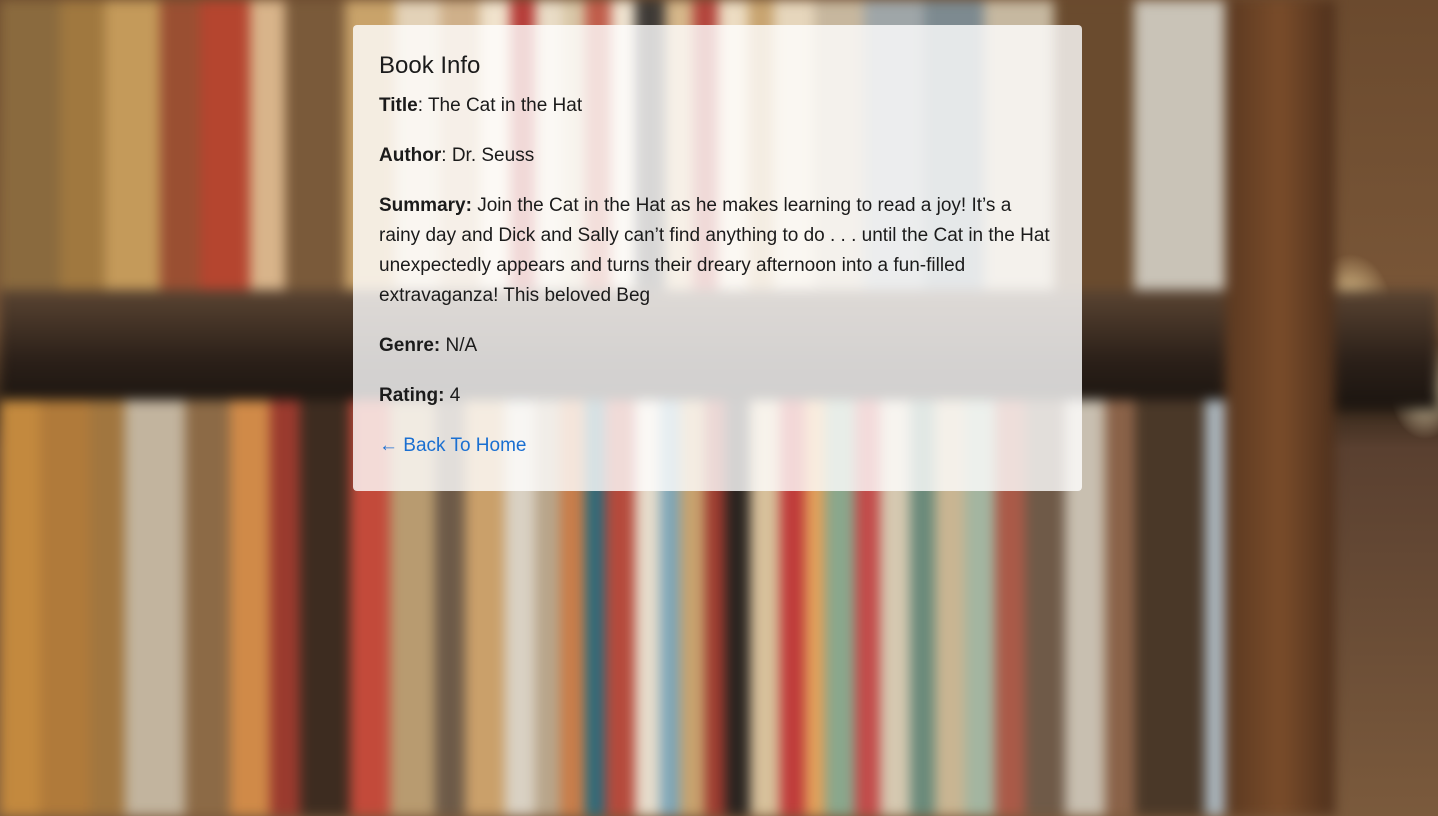  What do you see at coordinates (717, 346) in the screenshot?
I see `book-genre-row: Genre: N/A` at bounding box center [717, 346].